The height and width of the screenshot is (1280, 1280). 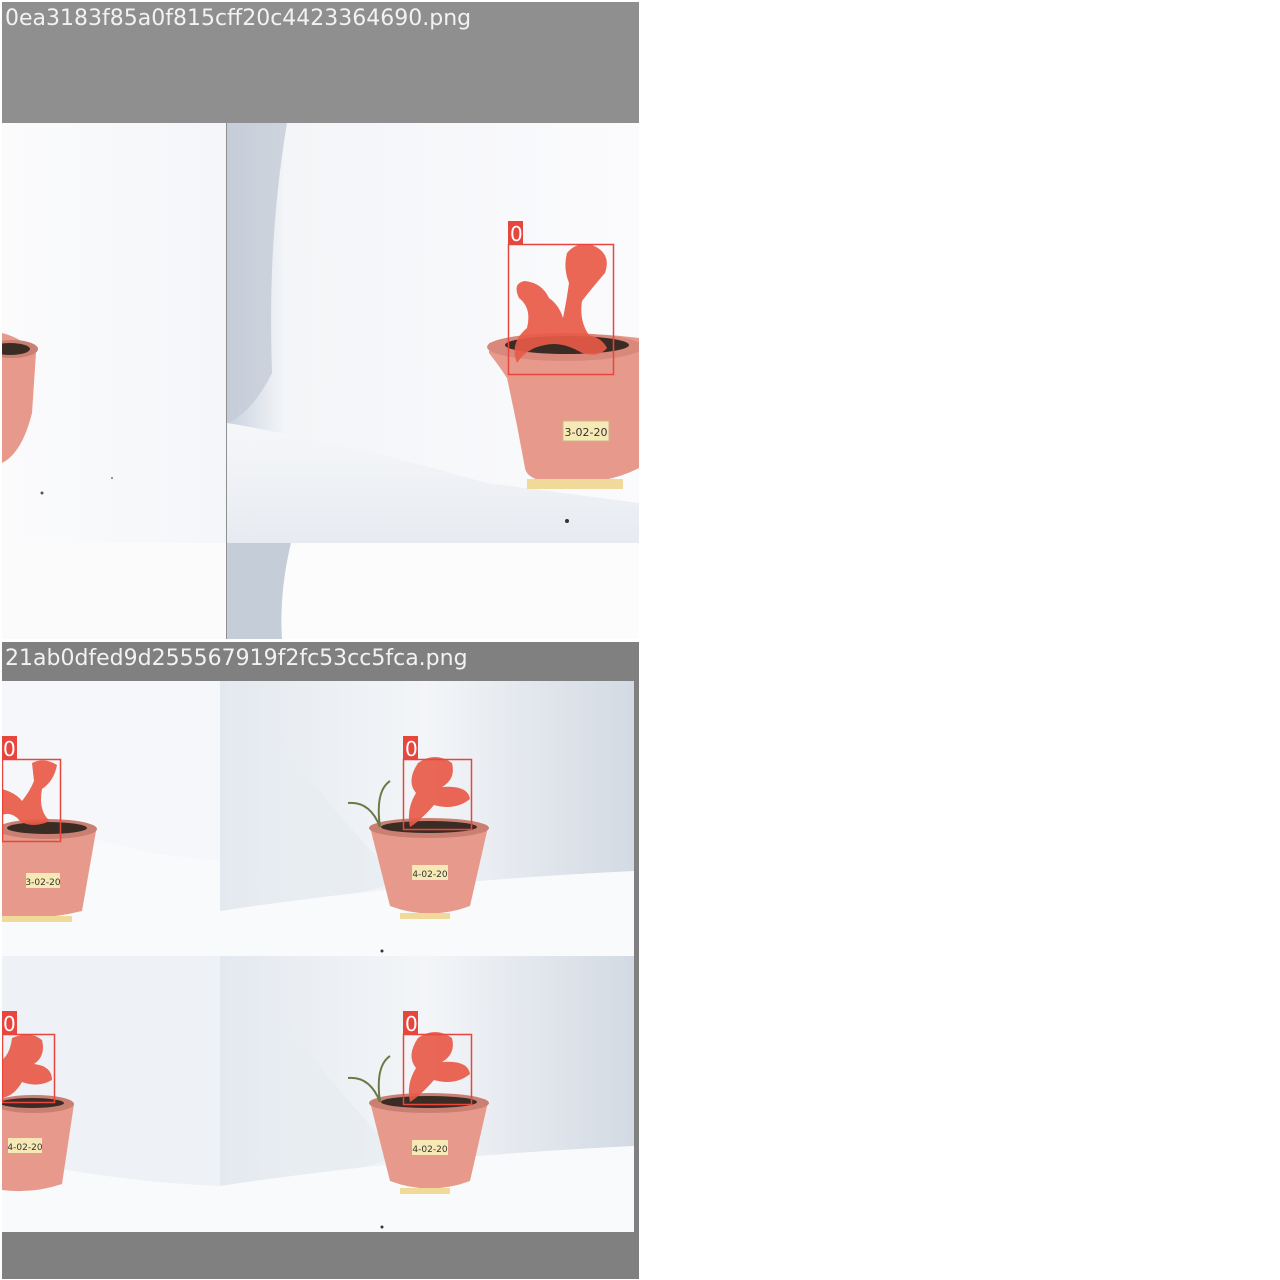 What do you see at coordinates (238, 18) in the screenshot?
I see `image-filename-title: 0ea3183f85a0f815cff20c4423364690.png` at bounding box center [238, 18].